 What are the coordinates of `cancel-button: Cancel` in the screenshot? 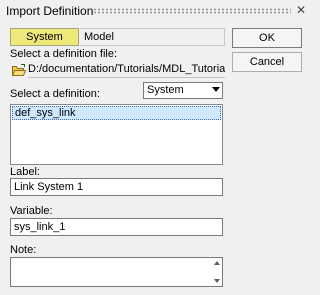 It's located at (267, 62).